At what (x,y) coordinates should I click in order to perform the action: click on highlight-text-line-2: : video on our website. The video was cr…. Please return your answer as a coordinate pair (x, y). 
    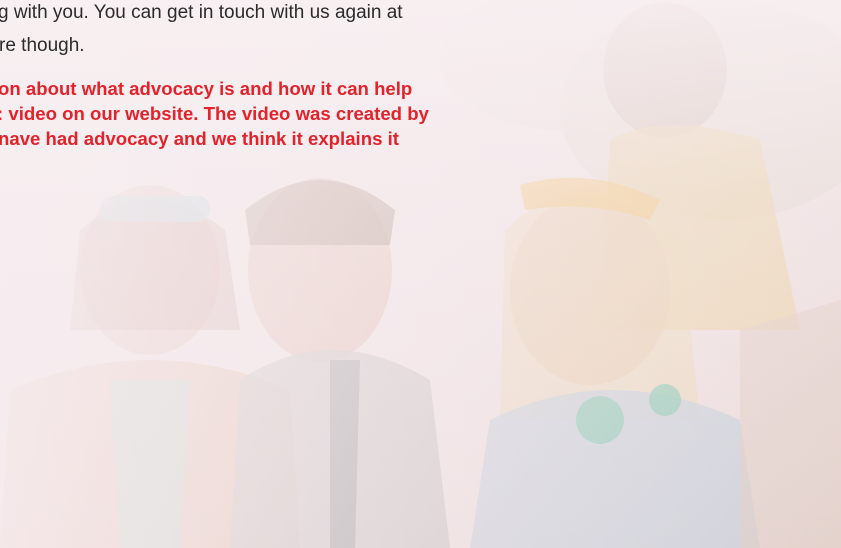
    Looking at the image, I should click on (214, 113).